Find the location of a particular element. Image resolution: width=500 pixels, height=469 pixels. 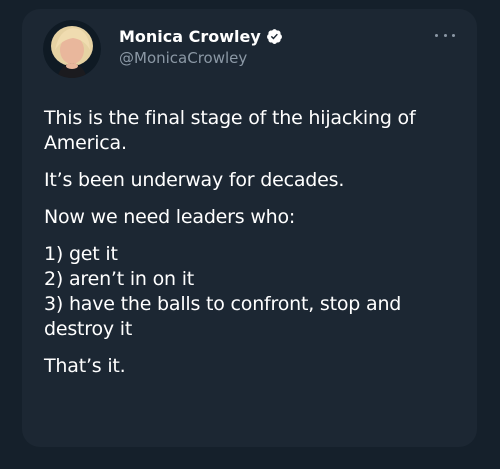

avatar is located at coordinates (72, 49).